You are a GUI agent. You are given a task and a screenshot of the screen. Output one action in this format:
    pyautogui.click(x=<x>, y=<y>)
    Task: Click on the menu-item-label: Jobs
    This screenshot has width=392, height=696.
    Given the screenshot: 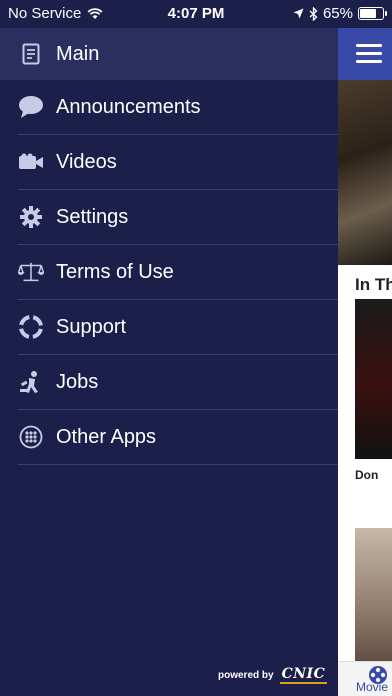 What is the action you would take?
    pyautogui.click(x=77, y=381)
    